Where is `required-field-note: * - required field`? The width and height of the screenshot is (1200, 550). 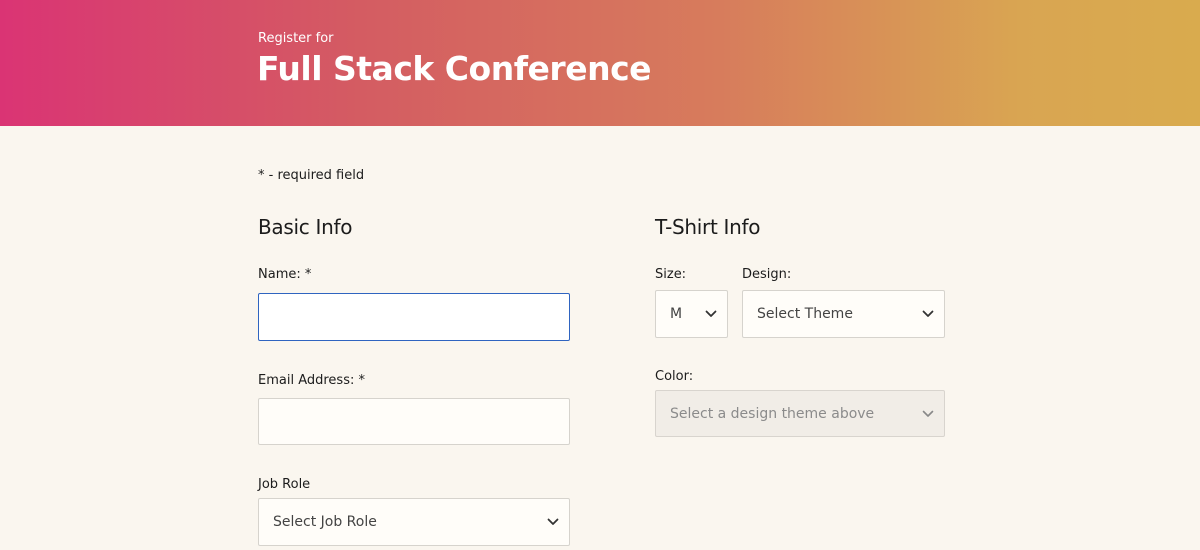
required-field-note: * - required field is located at coordinates (311, 175).